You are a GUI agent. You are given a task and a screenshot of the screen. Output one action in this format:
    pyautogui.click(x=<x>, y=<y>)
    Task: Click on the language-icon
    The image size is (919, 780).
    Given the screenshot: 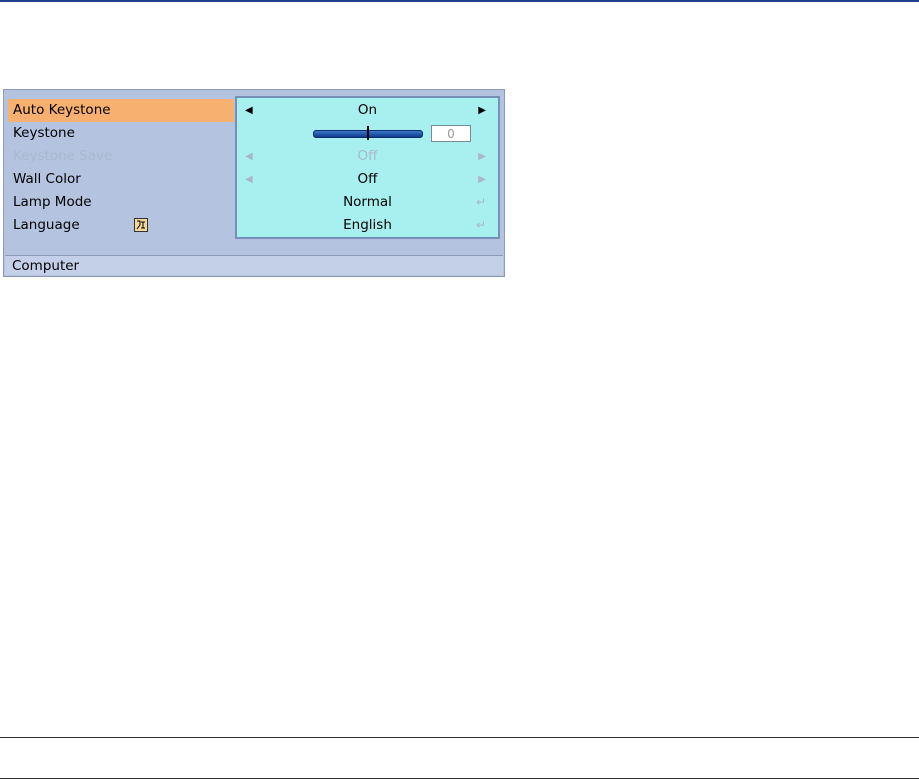 What is the action you would take?
    pyautogui.click(x=141, y=225)
    